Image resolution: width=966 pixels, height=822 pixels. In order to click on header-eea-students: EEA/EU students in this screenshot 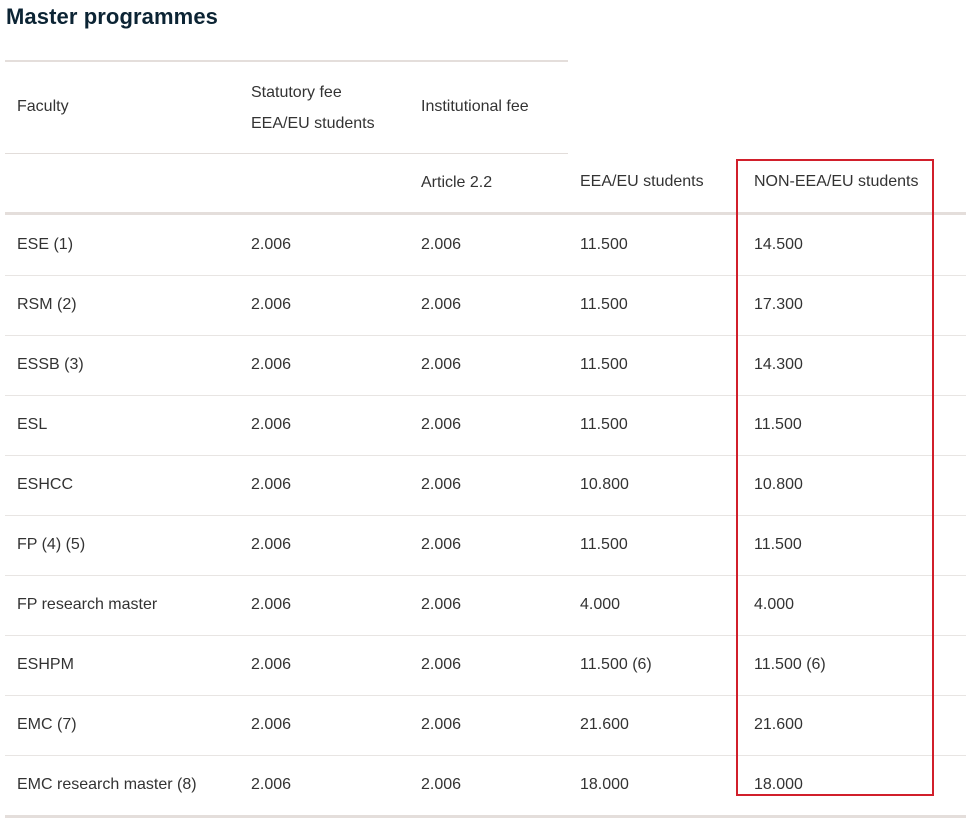, I will do `click(642, 181)`.